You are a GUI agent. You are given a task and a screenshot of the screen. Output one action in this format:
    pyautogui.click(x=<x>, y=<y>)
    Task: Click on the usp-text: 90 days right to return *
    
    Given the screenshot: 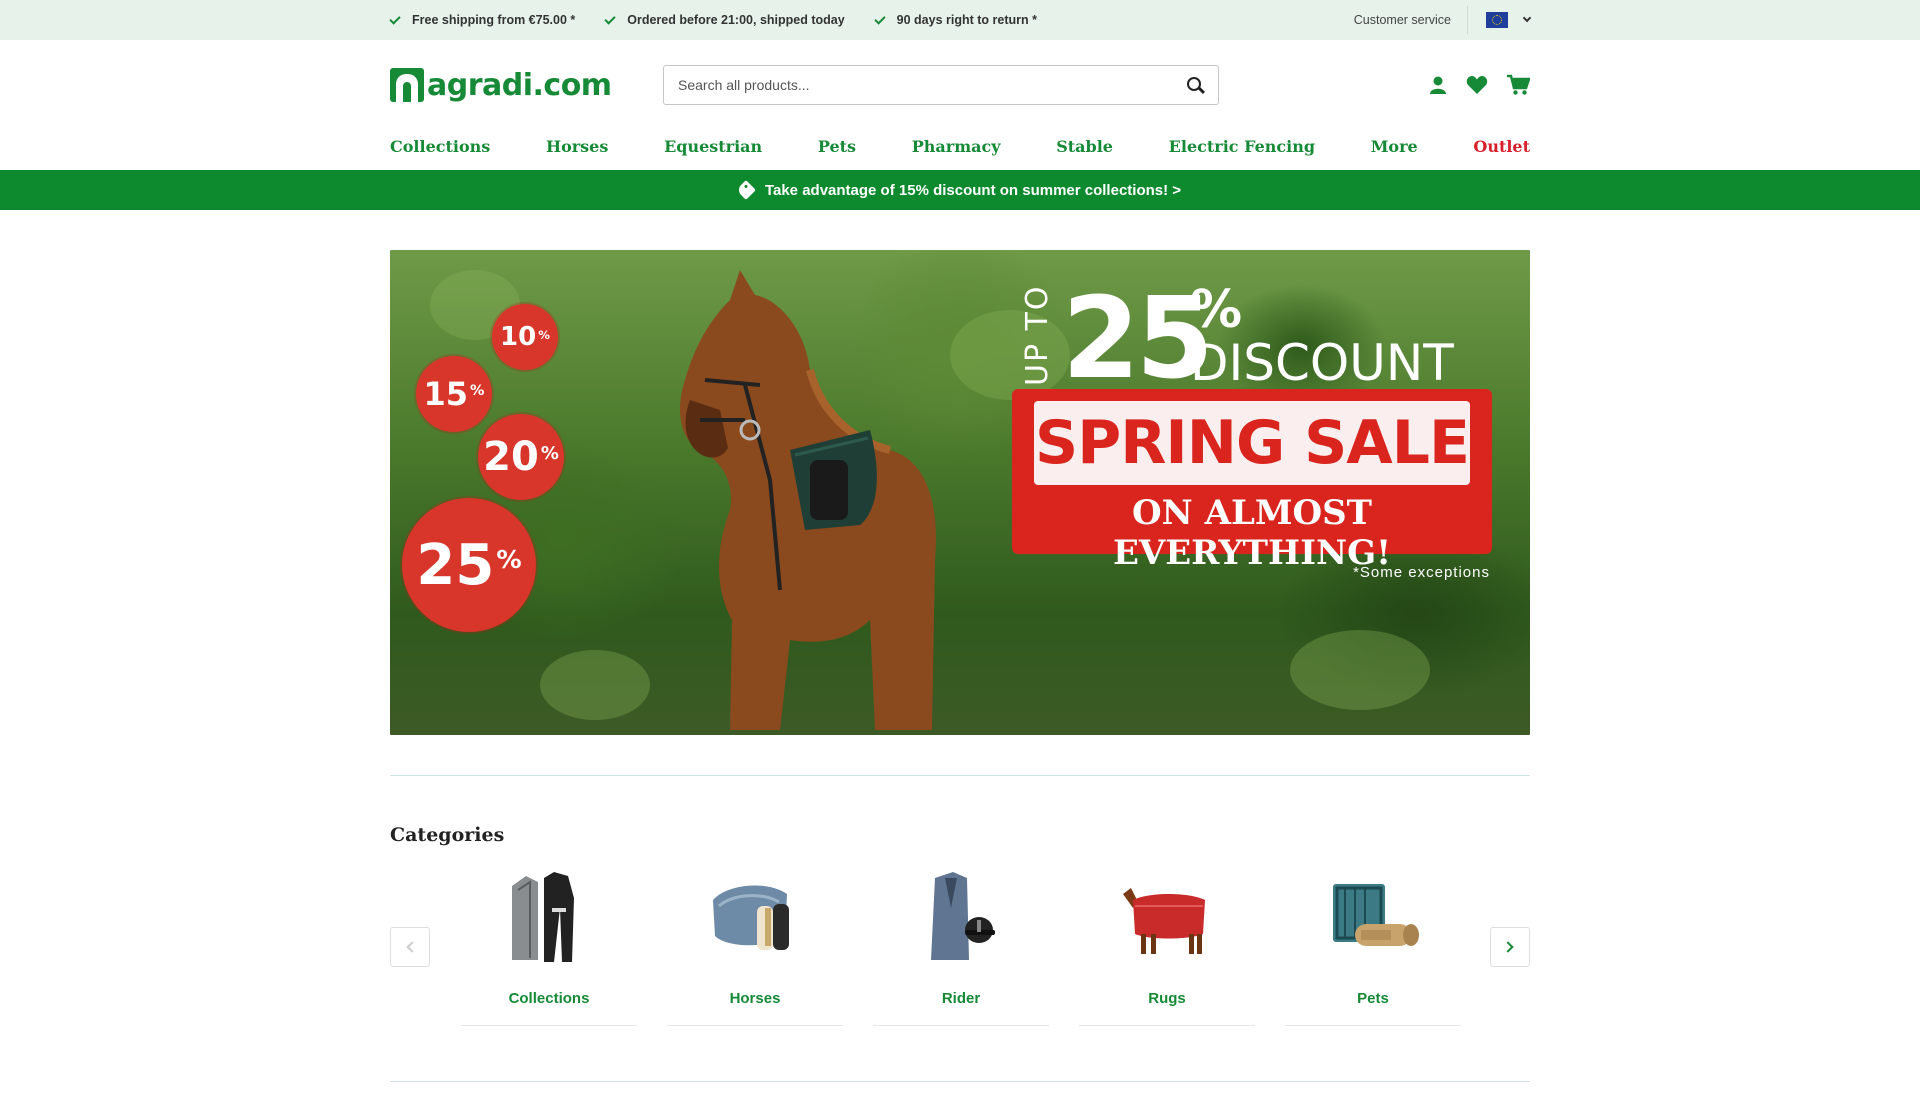 What is the action you would take?
    pyautogui.click(x=966, y=20)
    